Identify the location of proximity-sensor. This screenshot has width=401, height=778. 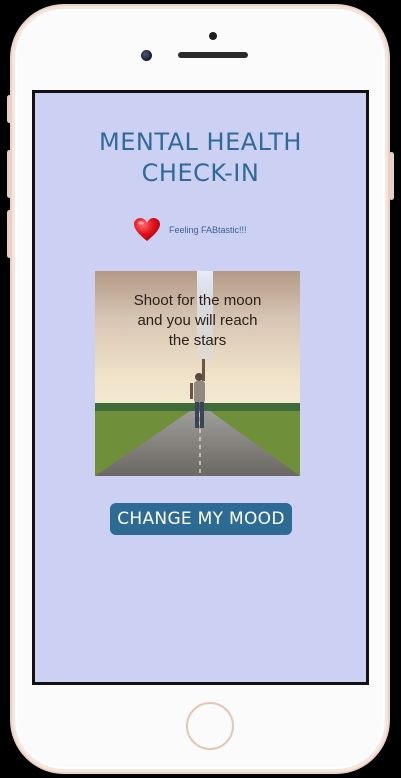
(213, 36).